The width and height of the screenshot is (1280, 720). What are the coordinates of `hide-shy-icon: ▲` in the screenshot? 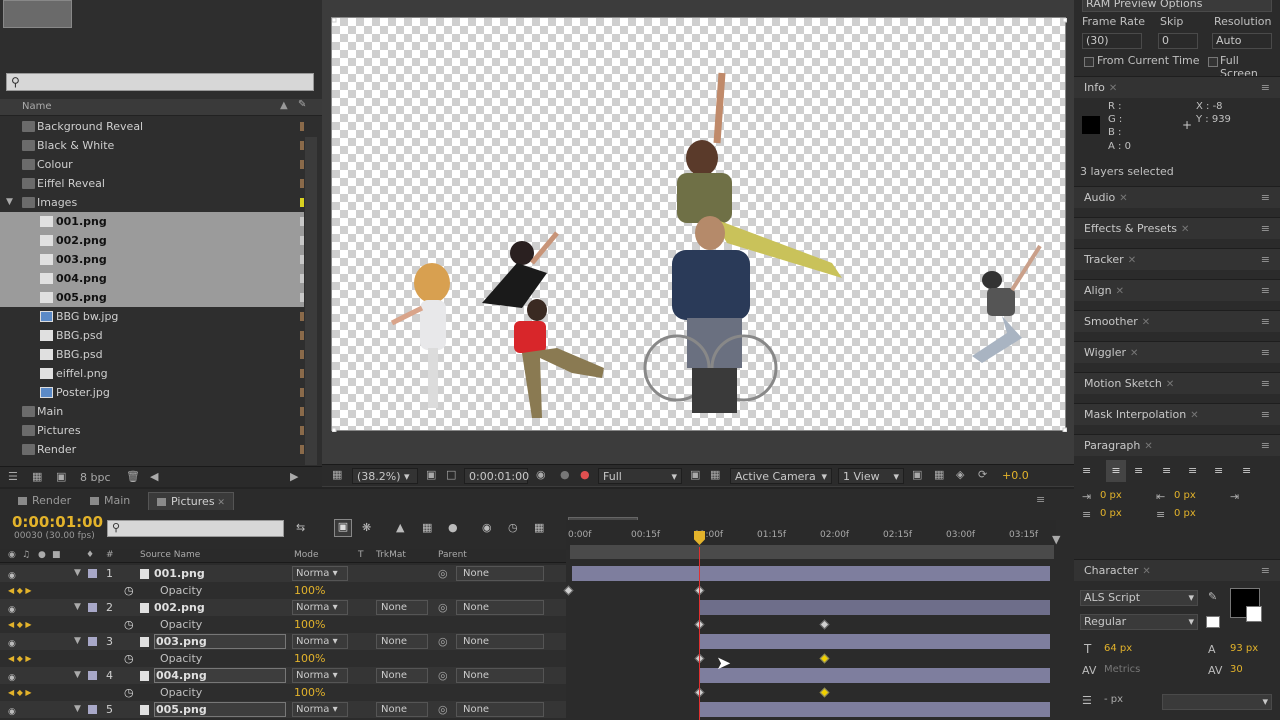 It's located at (400, 527).